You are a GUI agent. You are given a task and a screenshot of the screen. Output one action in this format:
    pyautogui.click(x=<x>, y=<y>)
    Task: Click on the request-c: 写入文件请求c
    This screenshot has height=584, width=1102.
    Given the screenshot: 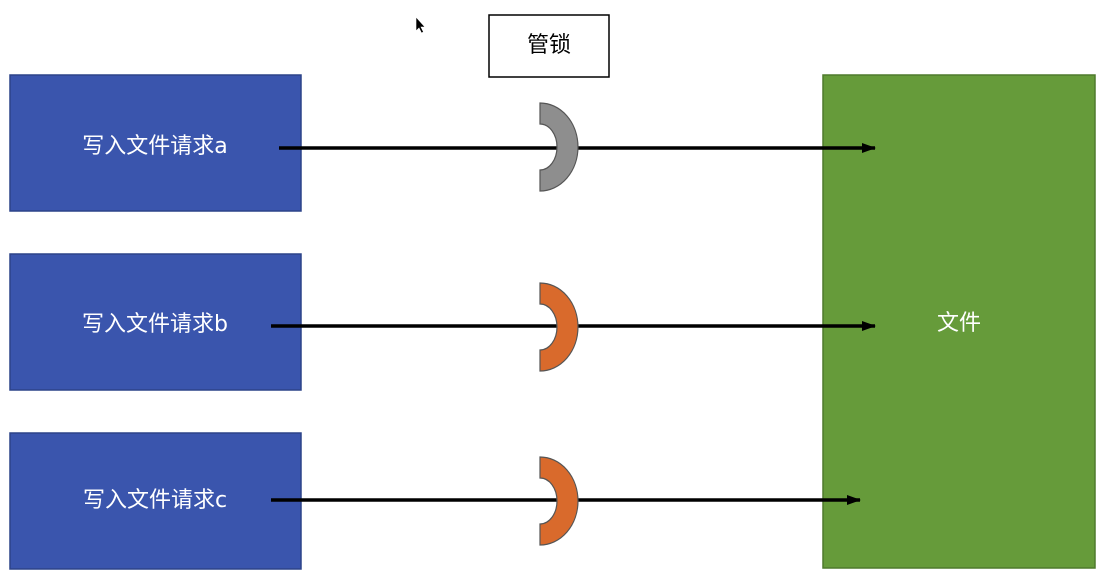 What is the action you would take?
    pyautogui.click(x=155, y=501)
    